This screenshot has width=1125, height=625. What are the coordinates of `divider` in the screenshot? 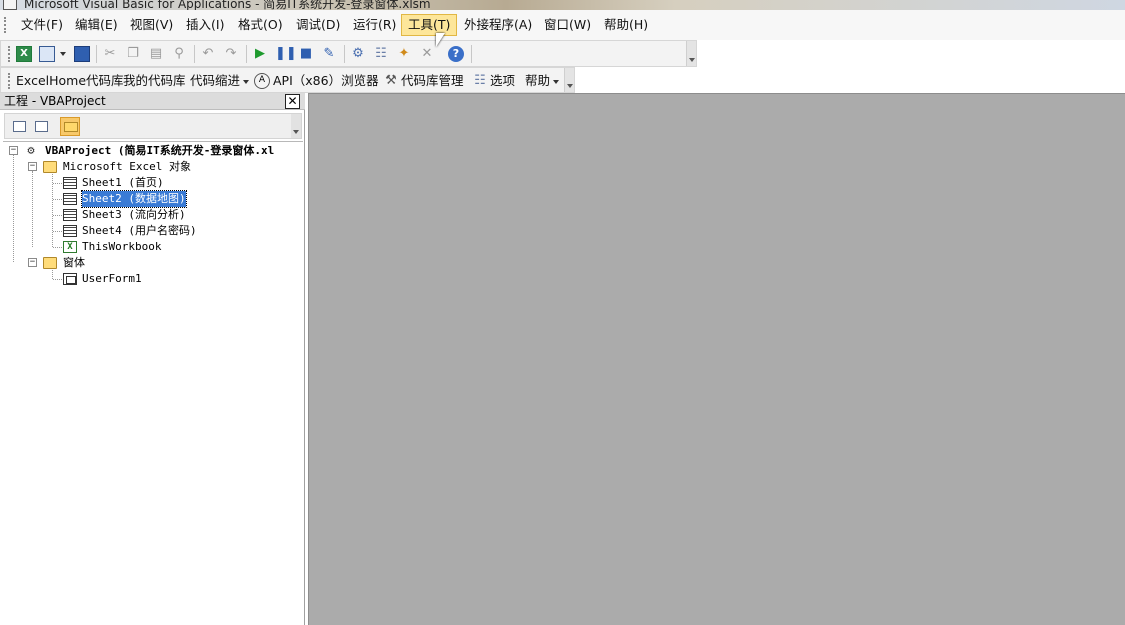 It's located at (153, 141).